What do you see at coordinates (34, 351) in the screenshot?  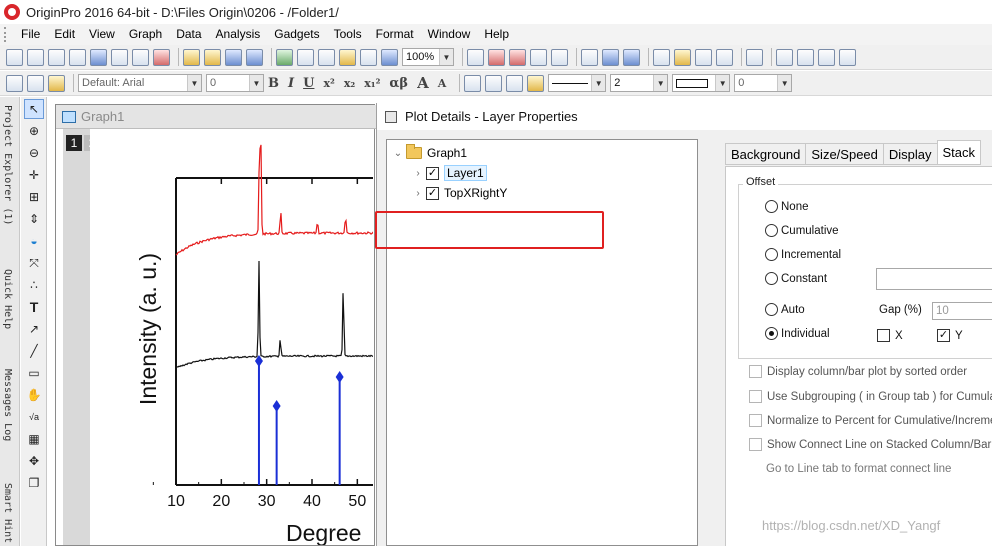 I see `line-tool-icon: ╱` at bounding box center [34, 351].